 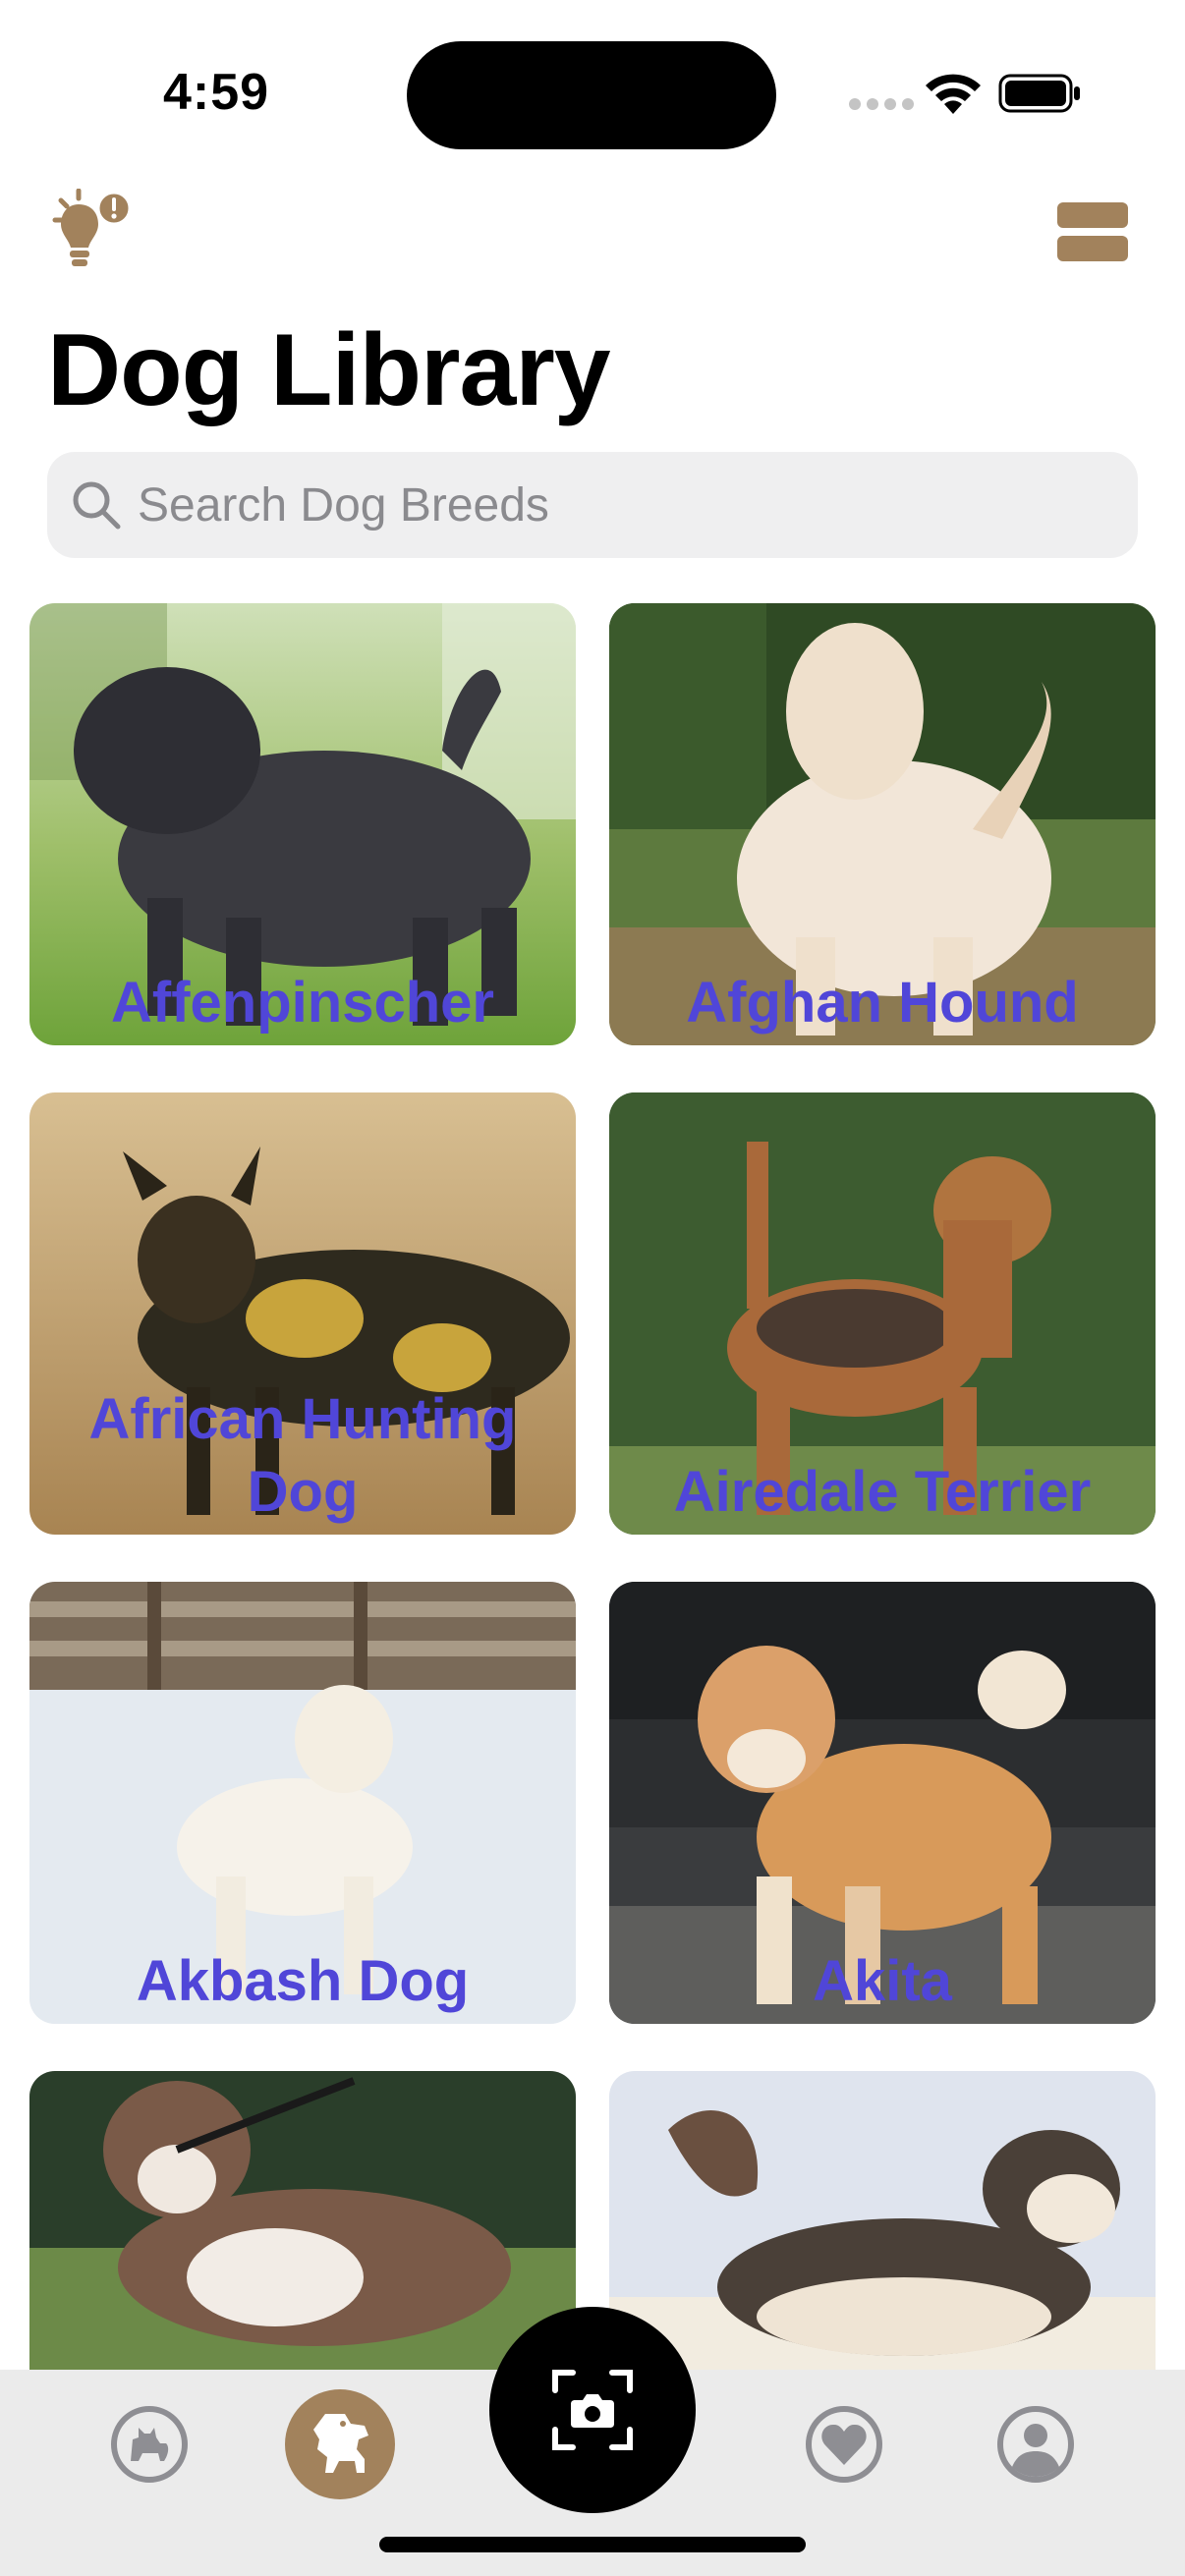 I want to click on breed-card-bulldog, so click(x=303, y=2220).